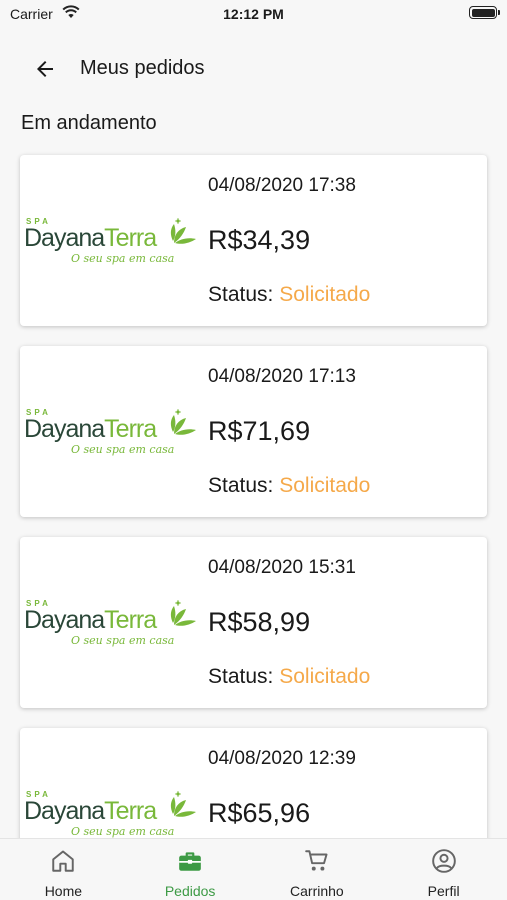  Describe the element at coordinates (253, 69) in the screenshot. I see `app-header: Meus pedidos` at that location.